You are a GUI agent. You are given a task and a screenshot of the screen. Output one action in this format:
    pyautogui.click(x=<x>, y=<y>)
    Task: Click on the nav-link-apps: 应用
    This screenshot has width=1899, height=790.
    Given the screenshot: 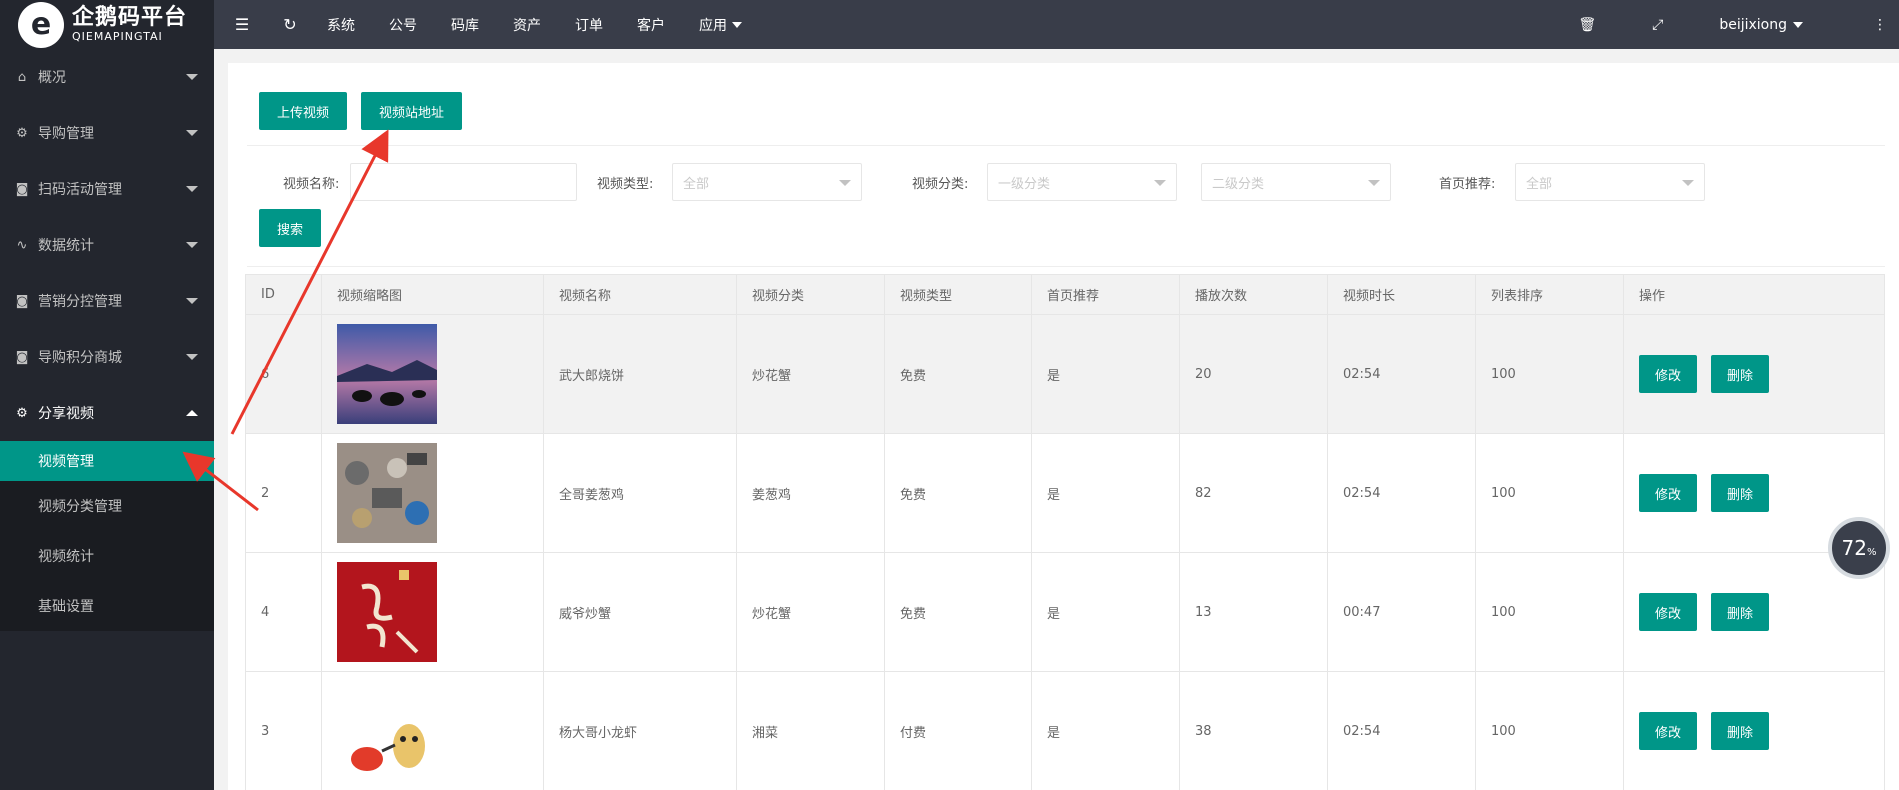 What is the action you would take?
    pyautogui.click(x=720, y=25)
    